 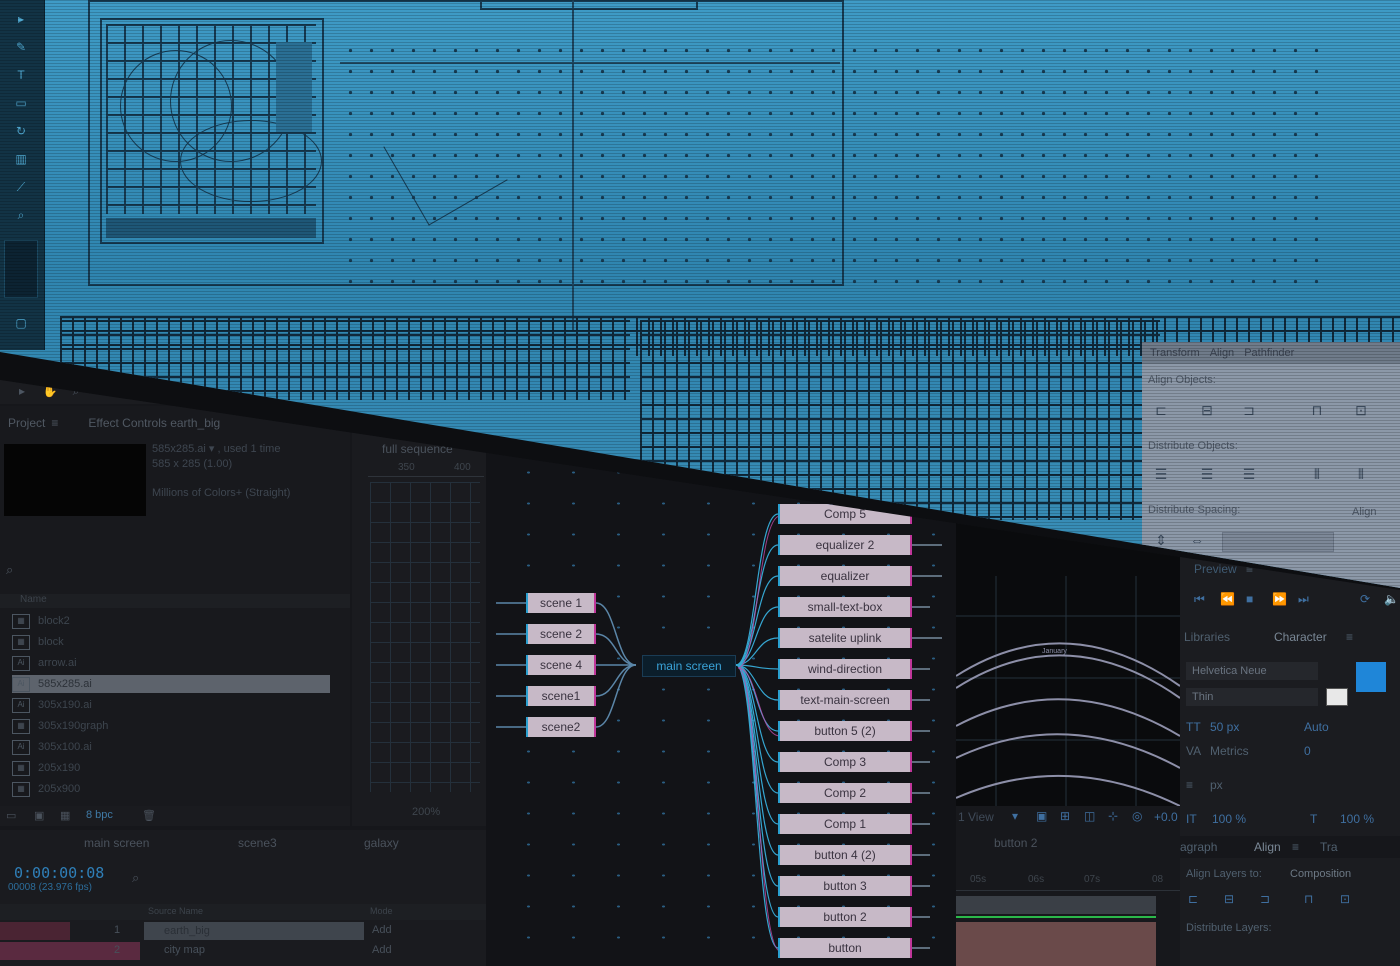 What do you see at coordinates (976, 817) in the screenshot?
I see `view-count-select: 1 View` at bounding box center [976, 817].